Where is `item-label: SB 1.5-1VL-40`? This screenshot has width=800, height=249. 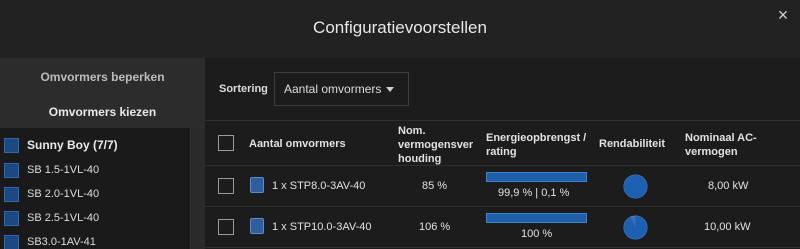 item-label: SB 1.5-1VL-40 is located at coordinates (63, 170).